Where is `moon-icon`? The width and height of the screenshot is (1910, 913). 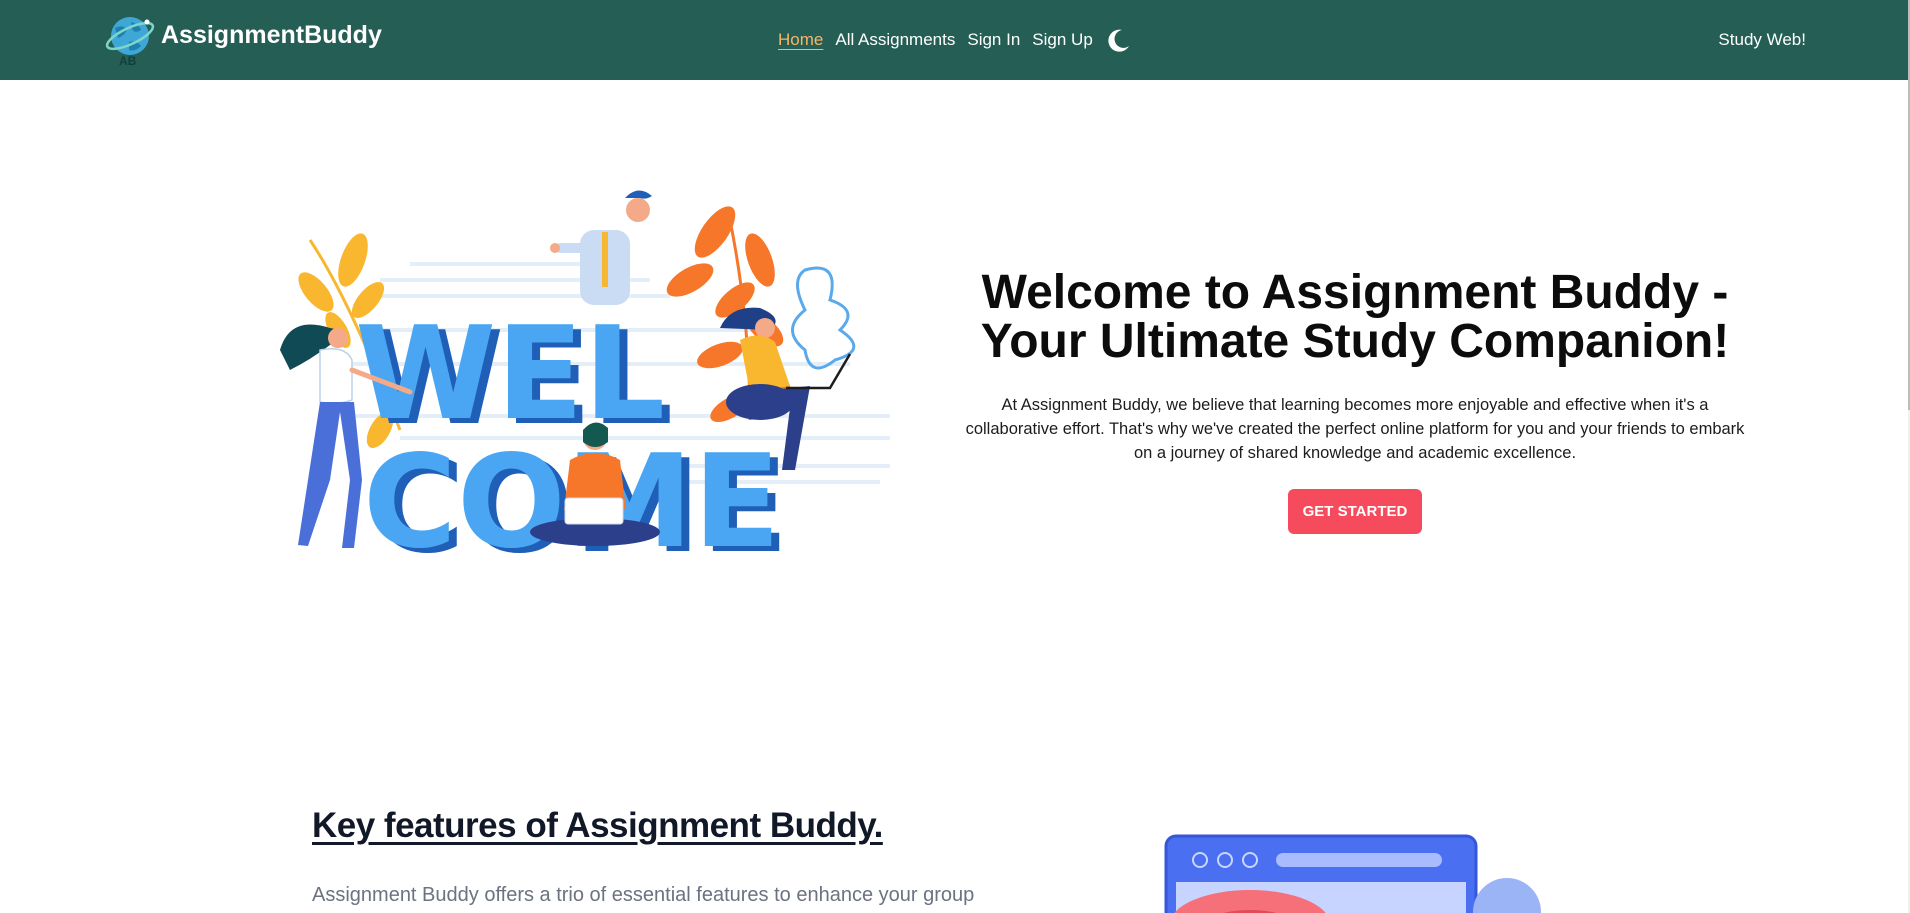 moon-icon is located at coordinates (1119, 40).